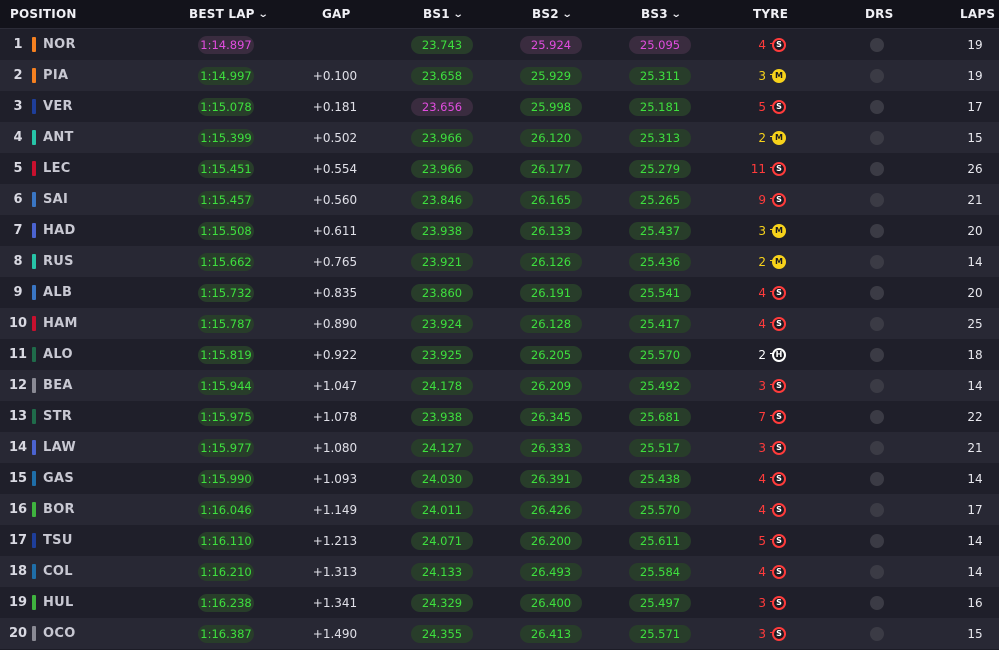  What do you see at coordinates (18, 44) in the screenshot?
I see `position-number: 1` at bounding box center [18, 44].